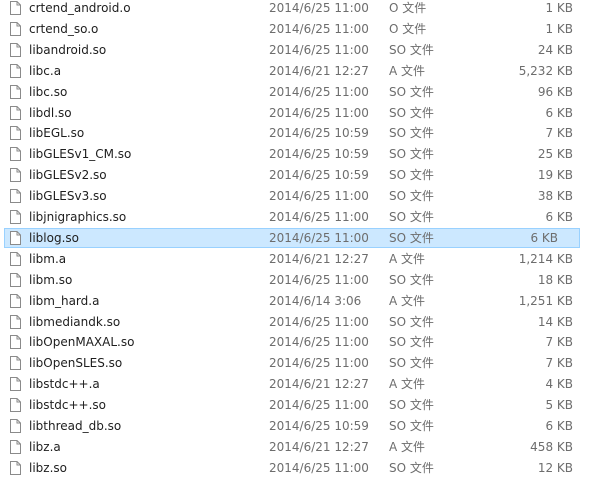  I want to click on file-row: libdl.so 2014/6/25 11:00 SO 文件 6 KB, so click(299, 113).